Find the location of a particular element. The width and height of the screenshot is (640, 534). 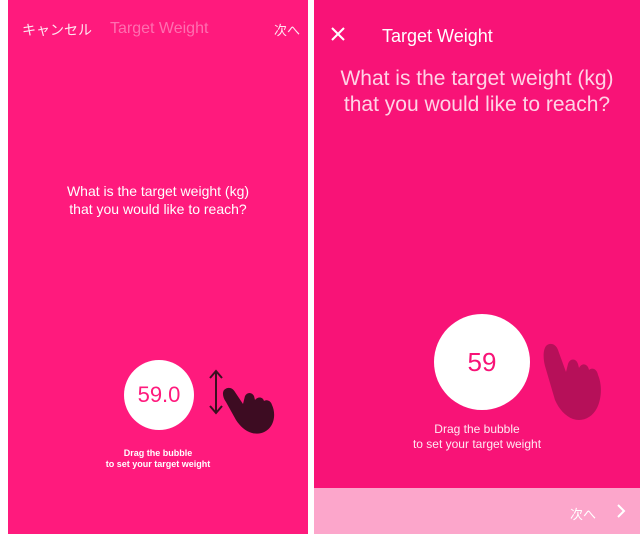

weight-value: 59 is located at coordinates (482, 361).